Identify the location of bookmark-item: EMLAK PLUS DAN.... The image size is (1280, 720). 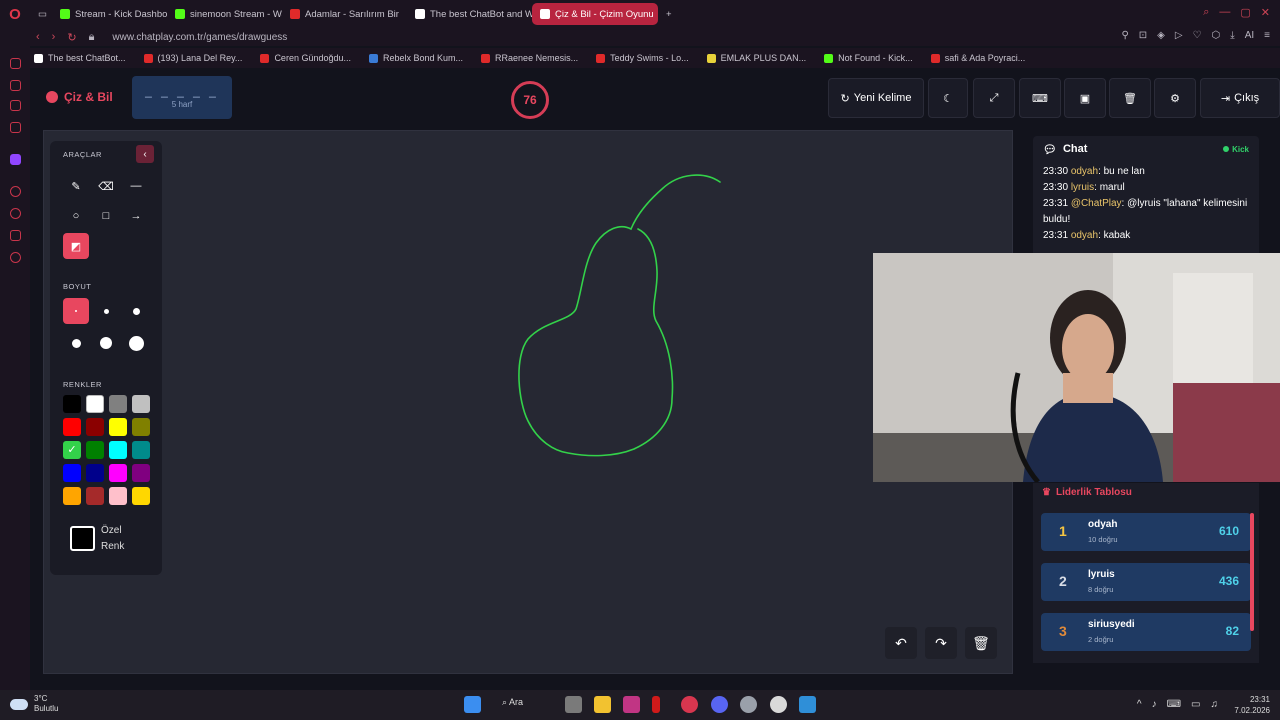
(756, 58).